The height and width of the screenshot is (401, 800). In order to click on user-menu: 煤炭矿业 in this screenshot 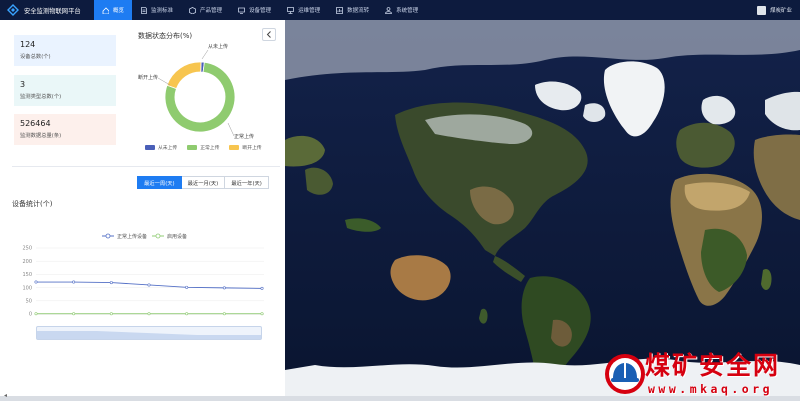, I will do `click(774, 10)`.